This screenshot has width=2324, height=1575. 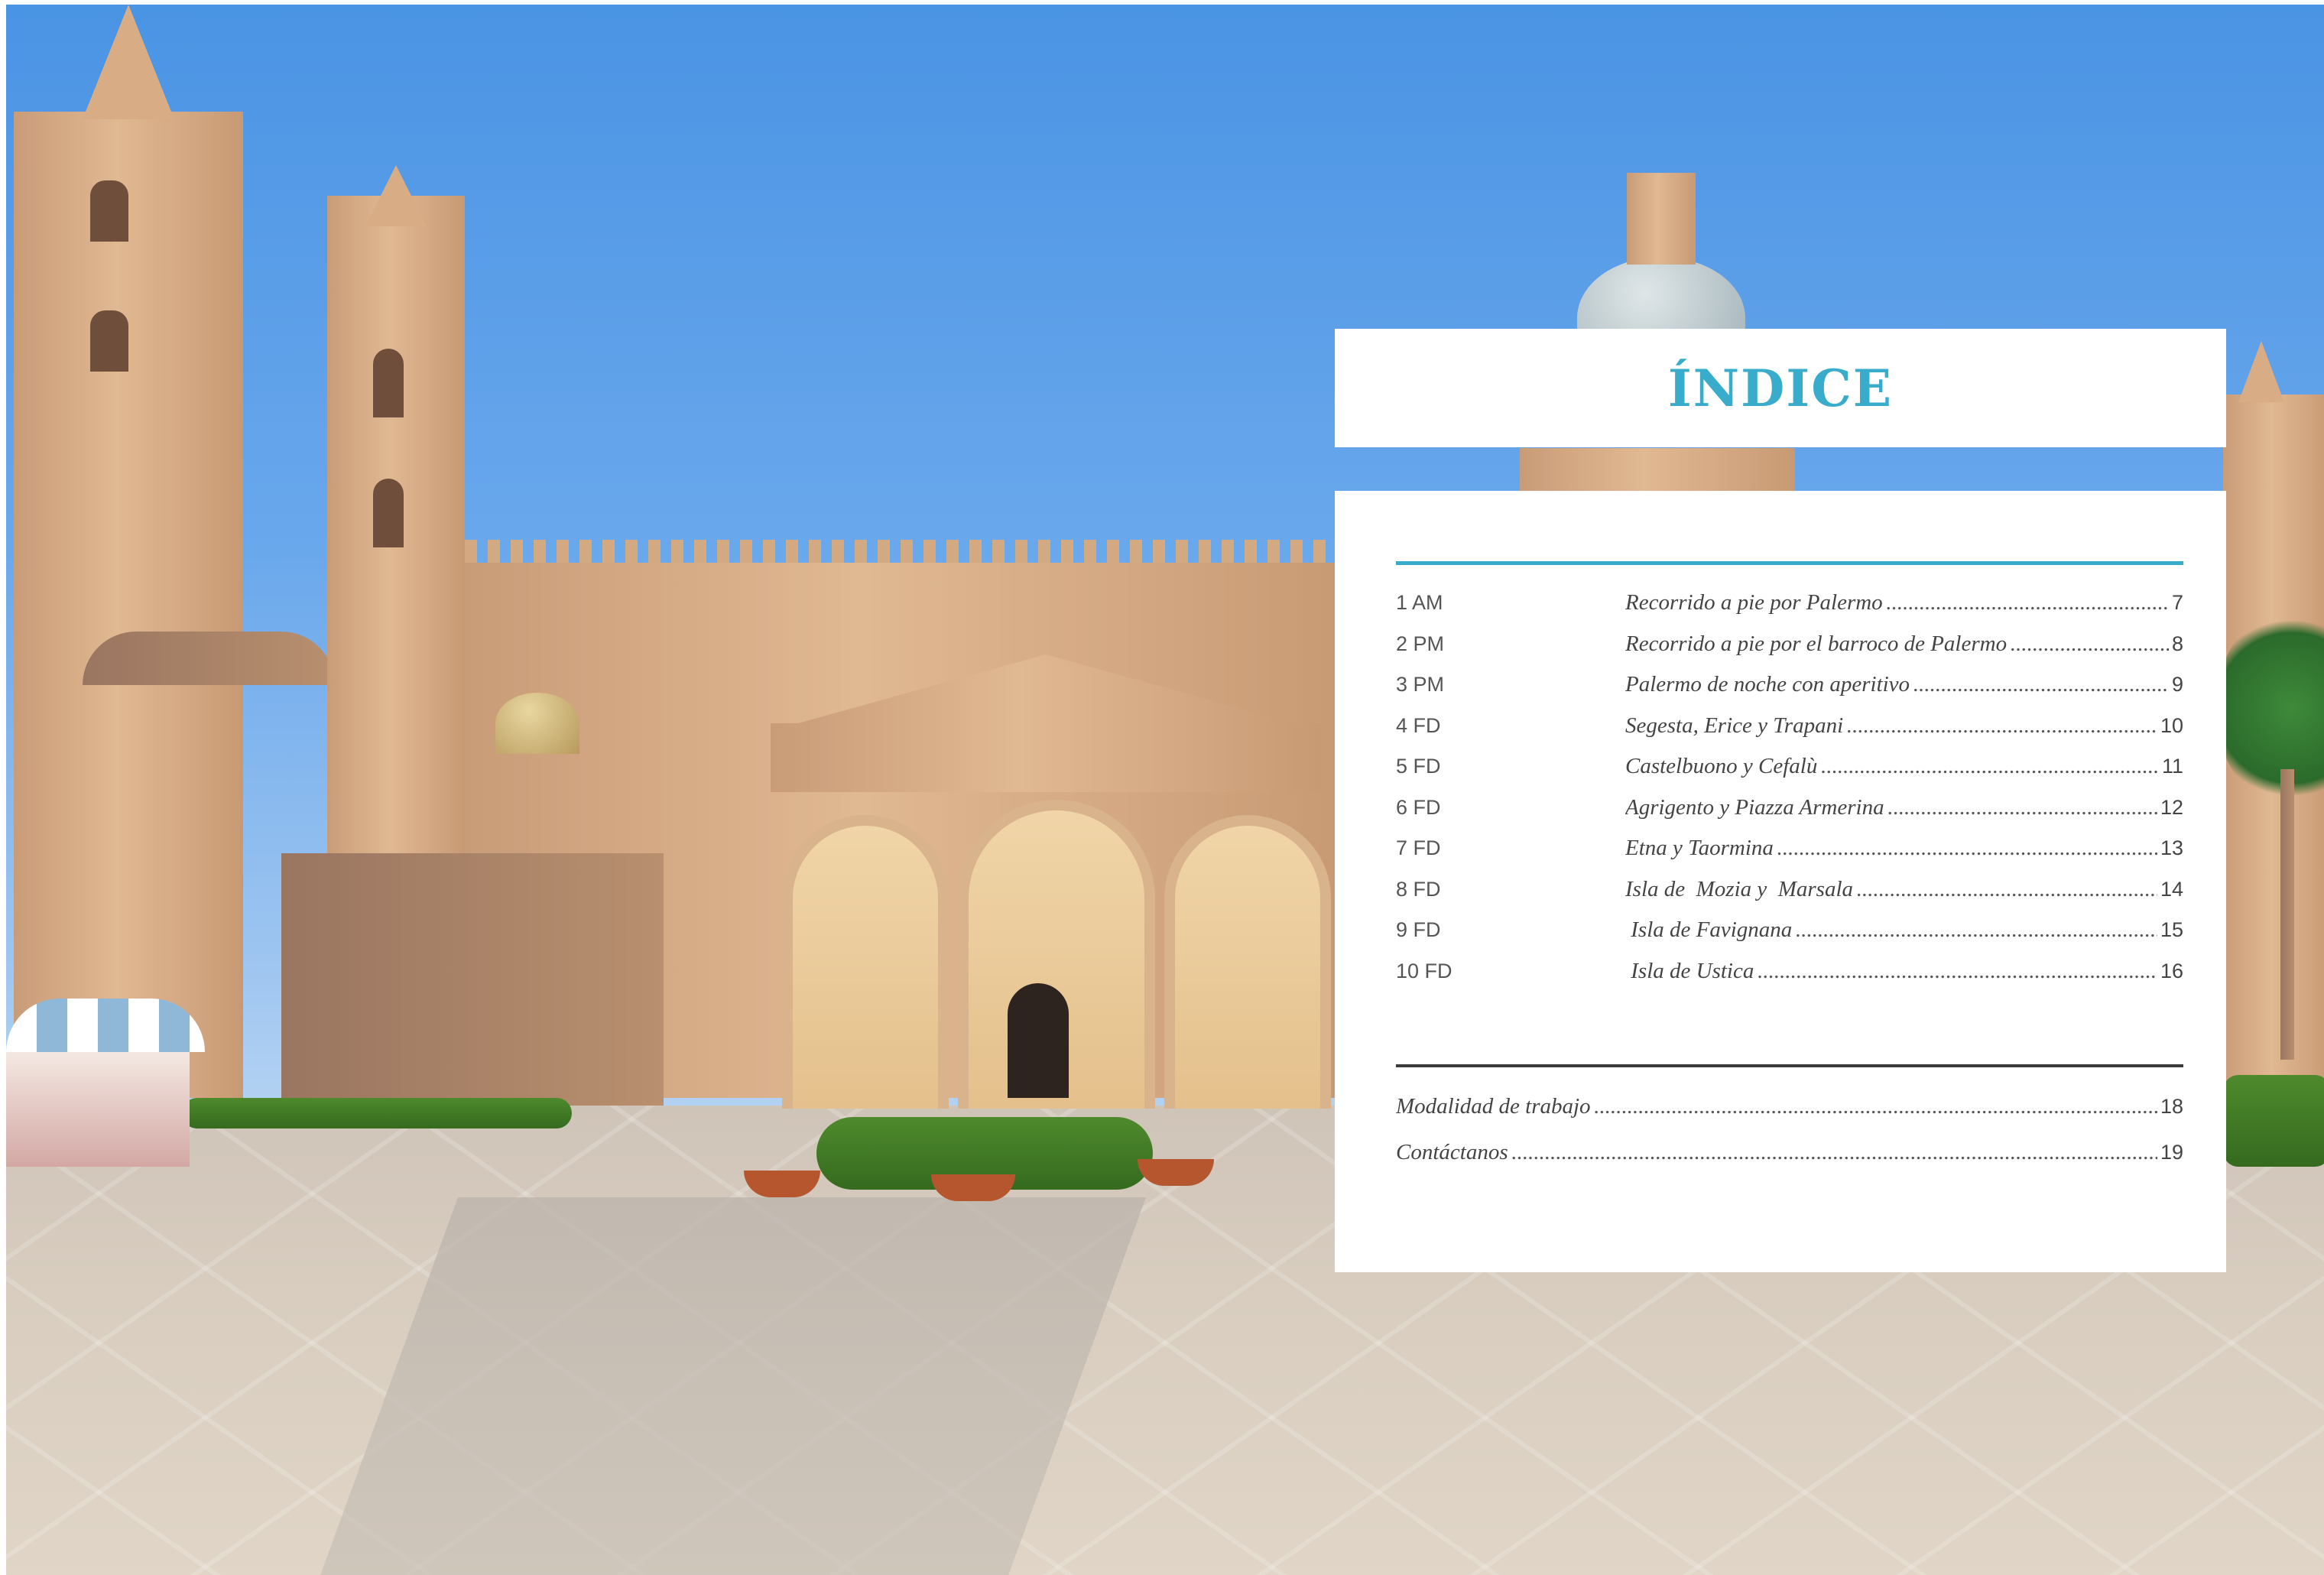 I want to click on flying-arch, so click(x=209, y=658).